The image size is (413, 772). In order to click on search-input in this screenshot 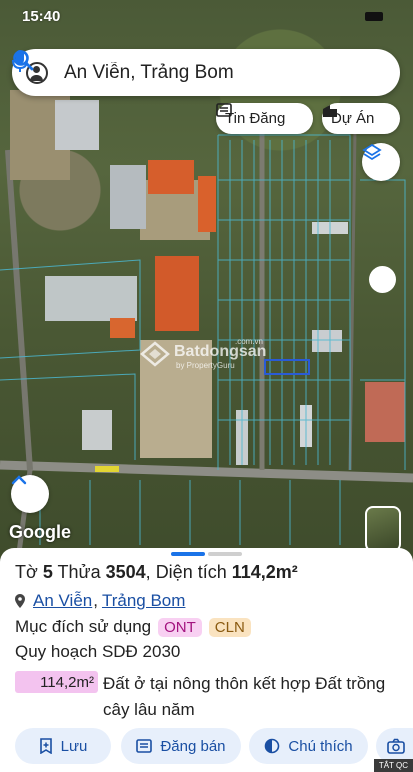, I will do `click(189, 72)`.